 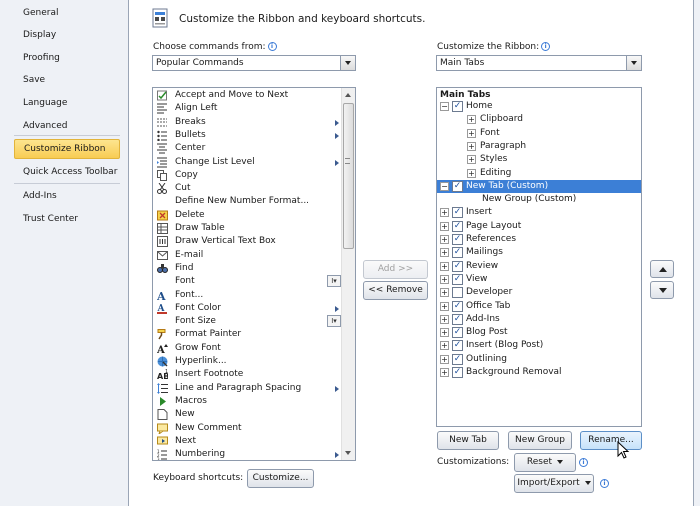 What do you see at coordinates (539, 266) in the screenshot?
I see `tree-item: + ✓ Review` at bounding box center [539, 266].